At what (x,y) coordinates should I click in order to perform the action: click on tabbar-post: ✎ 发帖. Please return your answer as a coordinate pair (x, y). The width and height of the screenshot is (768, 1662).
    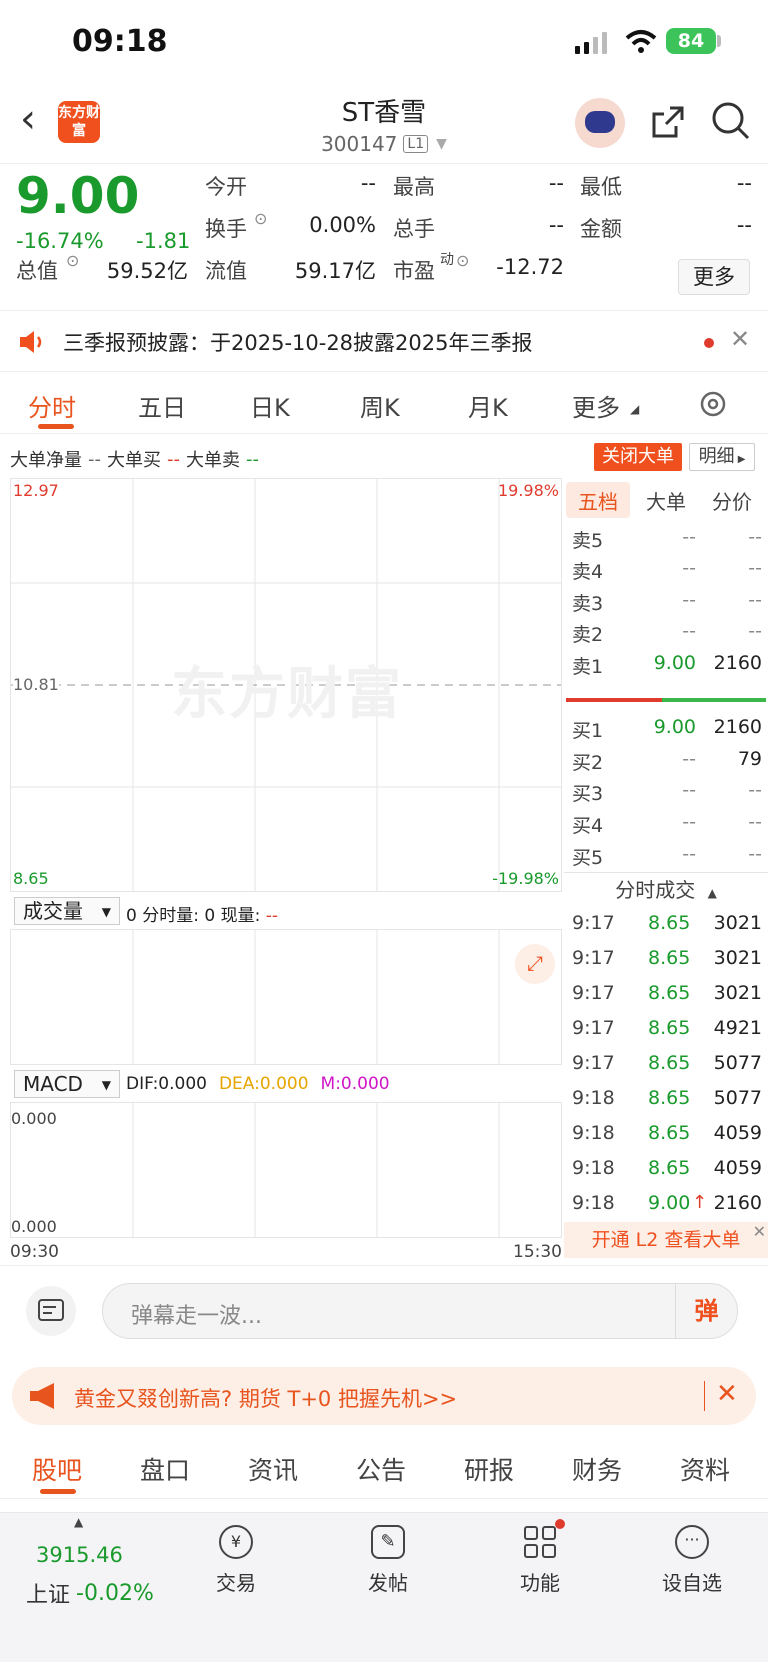
    Looking at the image, I should click on (388, 1560).